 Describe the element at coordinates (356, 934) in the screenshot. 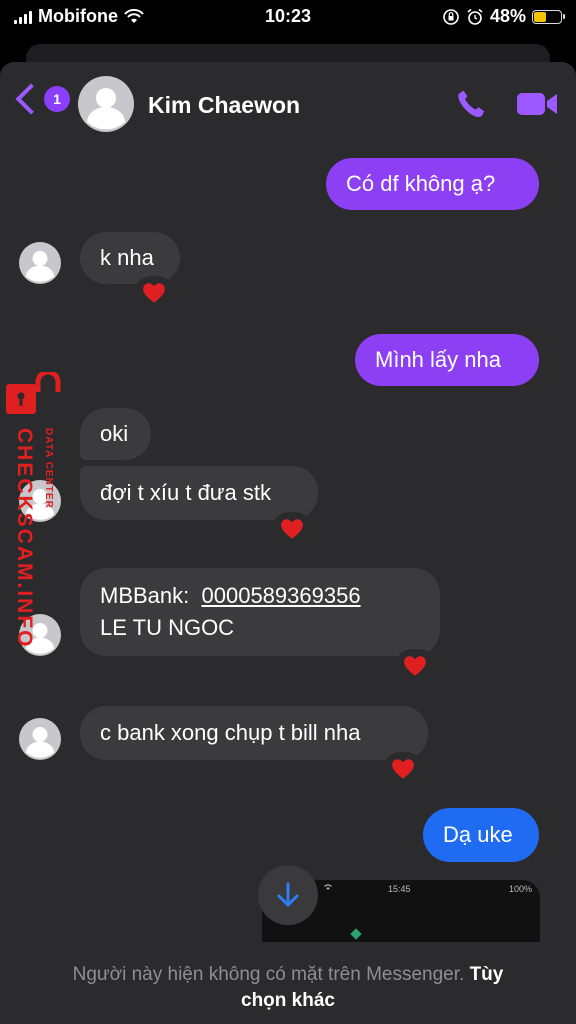

I see `diamond-icon` at that location.